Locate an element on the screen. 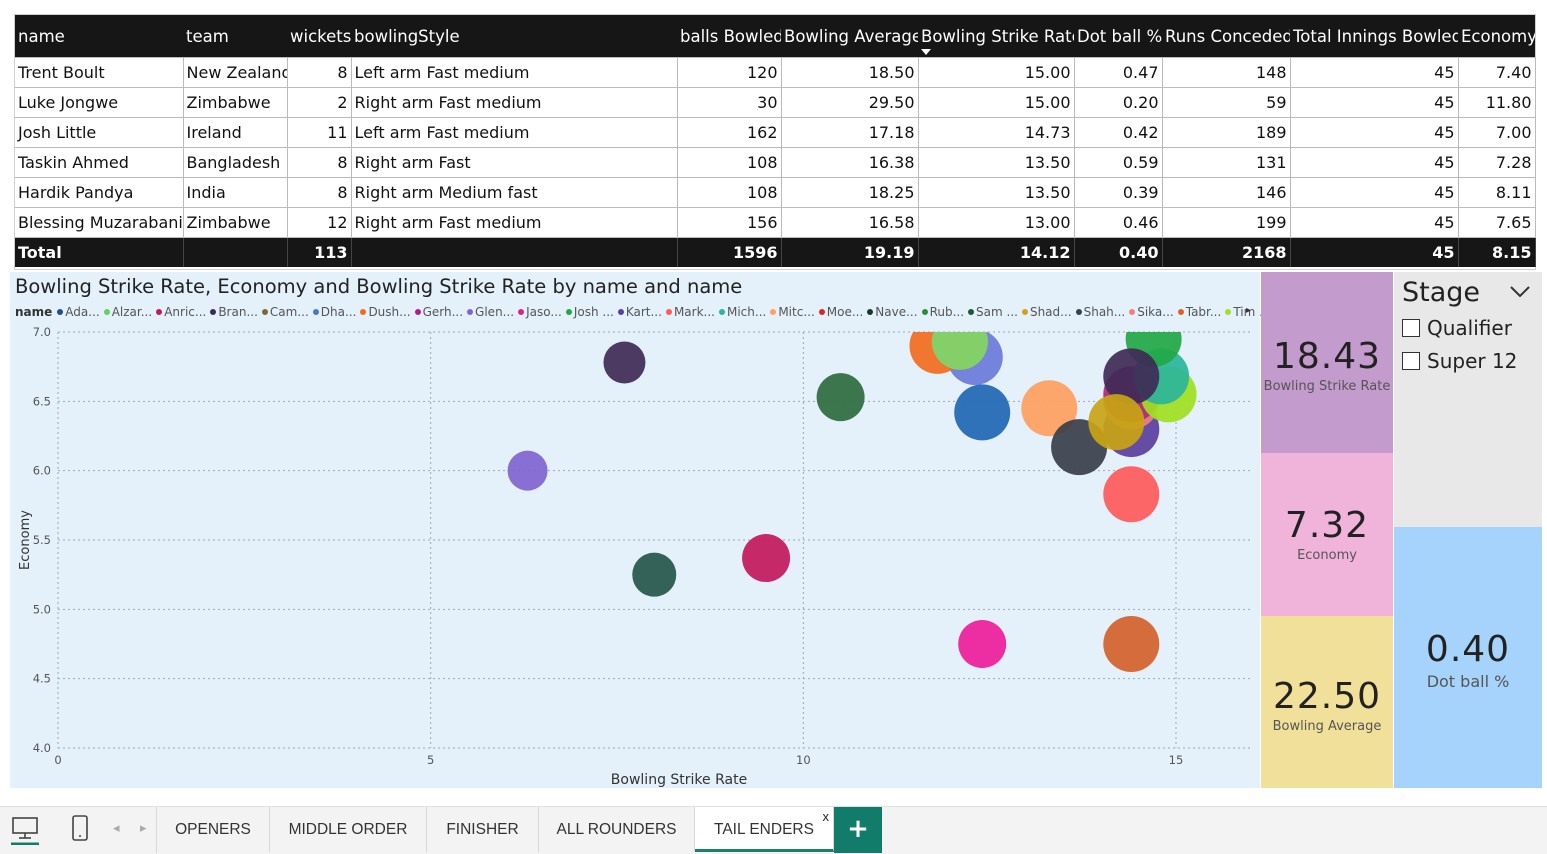 The height and width of the screenshot is (854, 1547). card-value: 22.50 is located at coordinates (1327, 696).